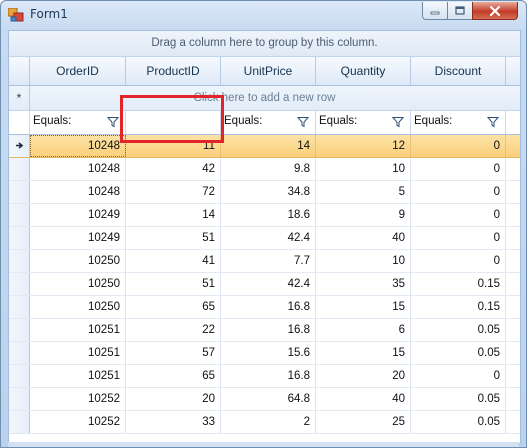 This screenshot has height=448, width=527. What do you see at coordinates (460, 11) in the screenshot?
I see `maximize-button` at bounding box center [460, 11].